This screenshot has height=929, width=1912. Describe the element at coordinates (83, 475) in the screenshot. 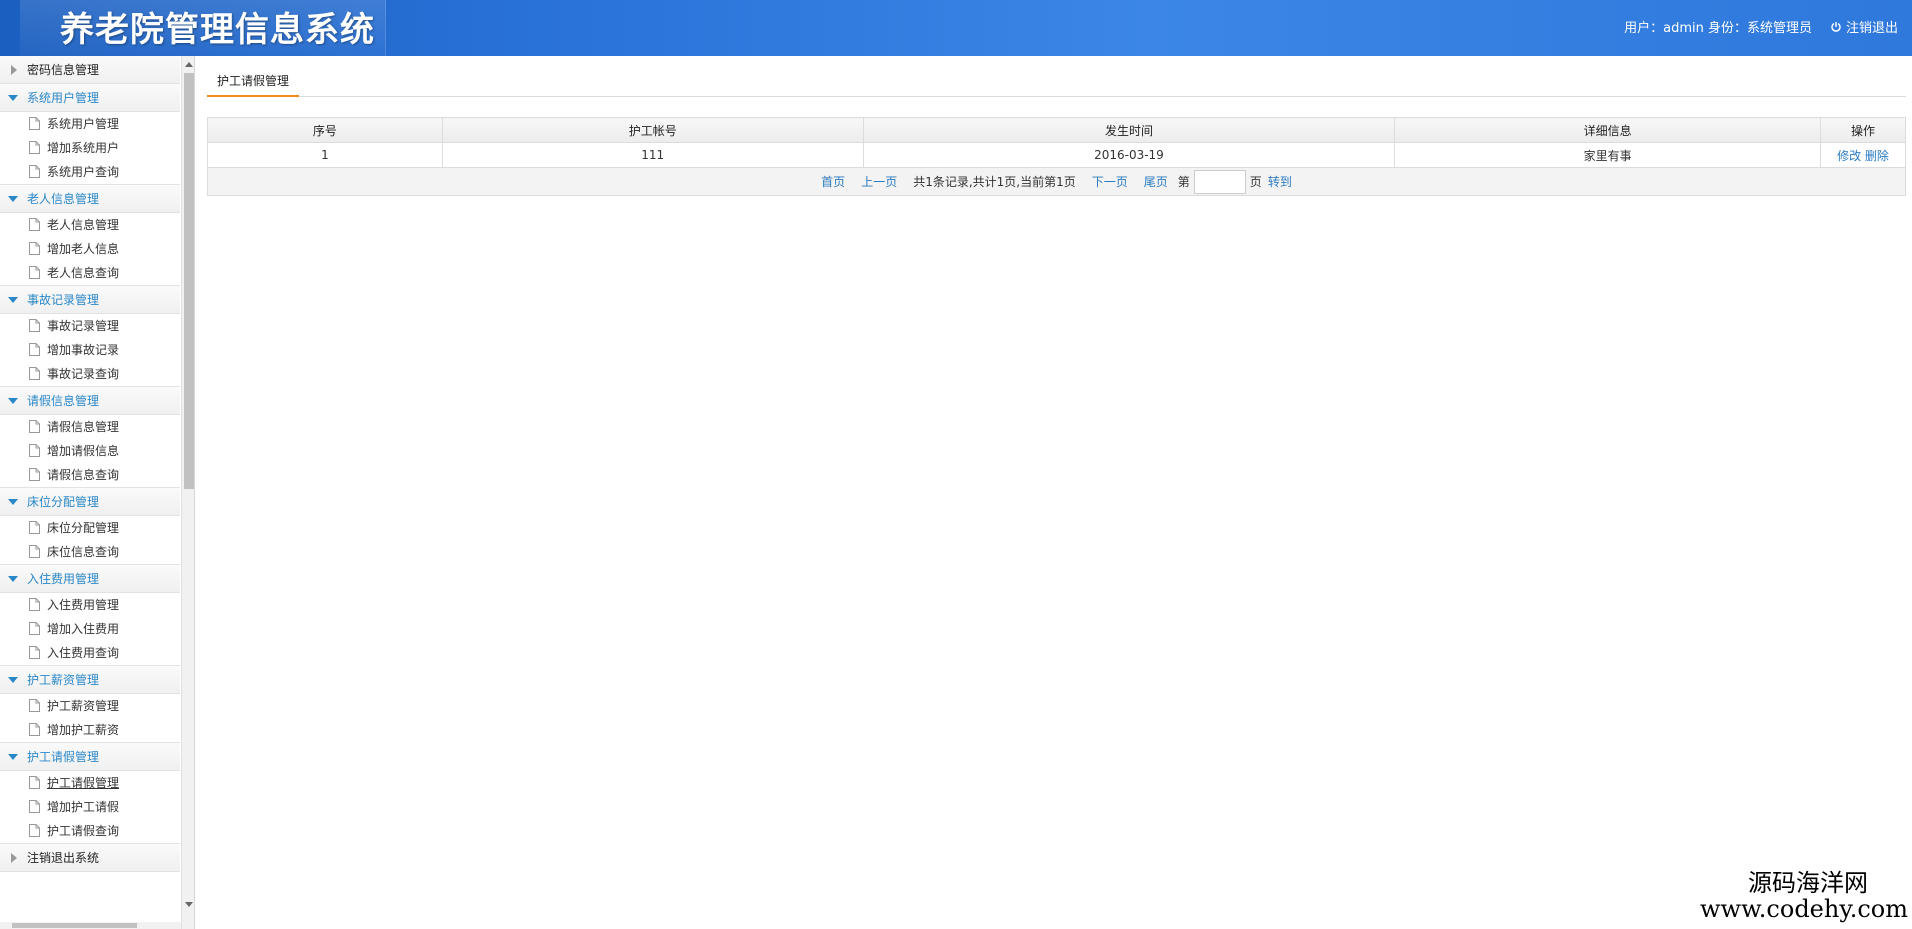

I see `sidebar-item-label: 请假信息查询` at that location.